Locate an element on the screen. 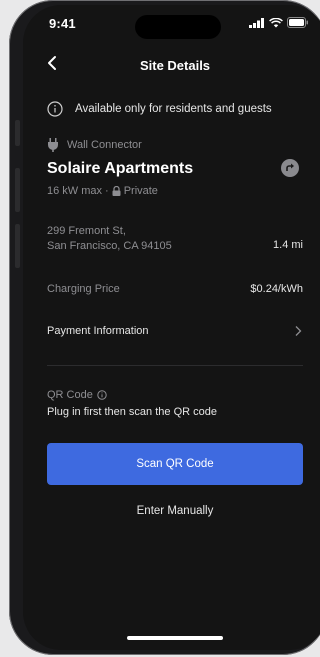  qr-code-label: QR Code is located at coordinates (77, 395).